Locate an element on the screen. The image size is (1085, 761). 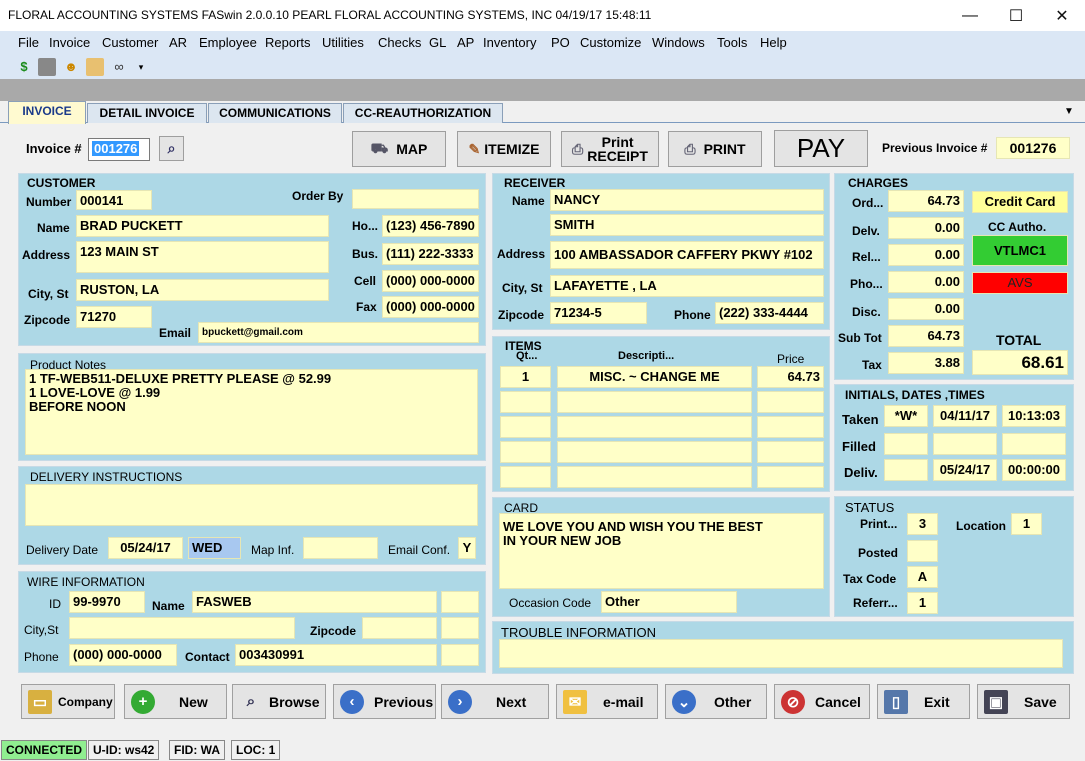
taken-time-field: 10:13:03 is located at coordinates (1034, 416).